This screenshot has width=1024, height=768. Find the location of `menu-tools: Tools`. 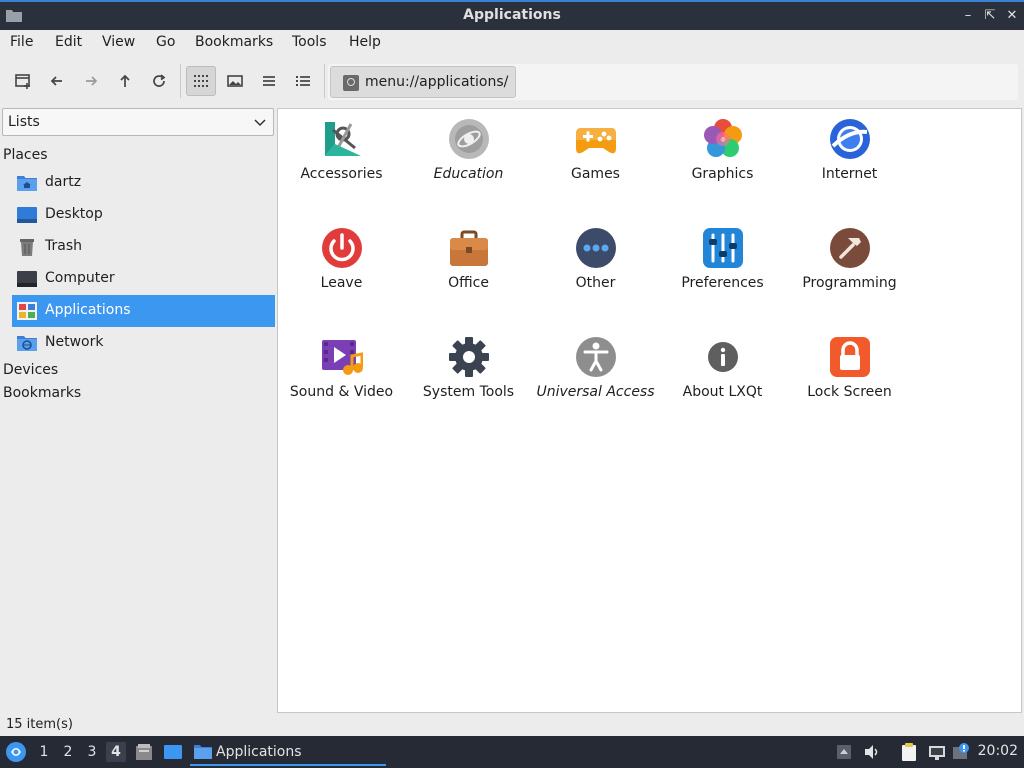

menu-tools: Tools is located at coordinates (309, 42).